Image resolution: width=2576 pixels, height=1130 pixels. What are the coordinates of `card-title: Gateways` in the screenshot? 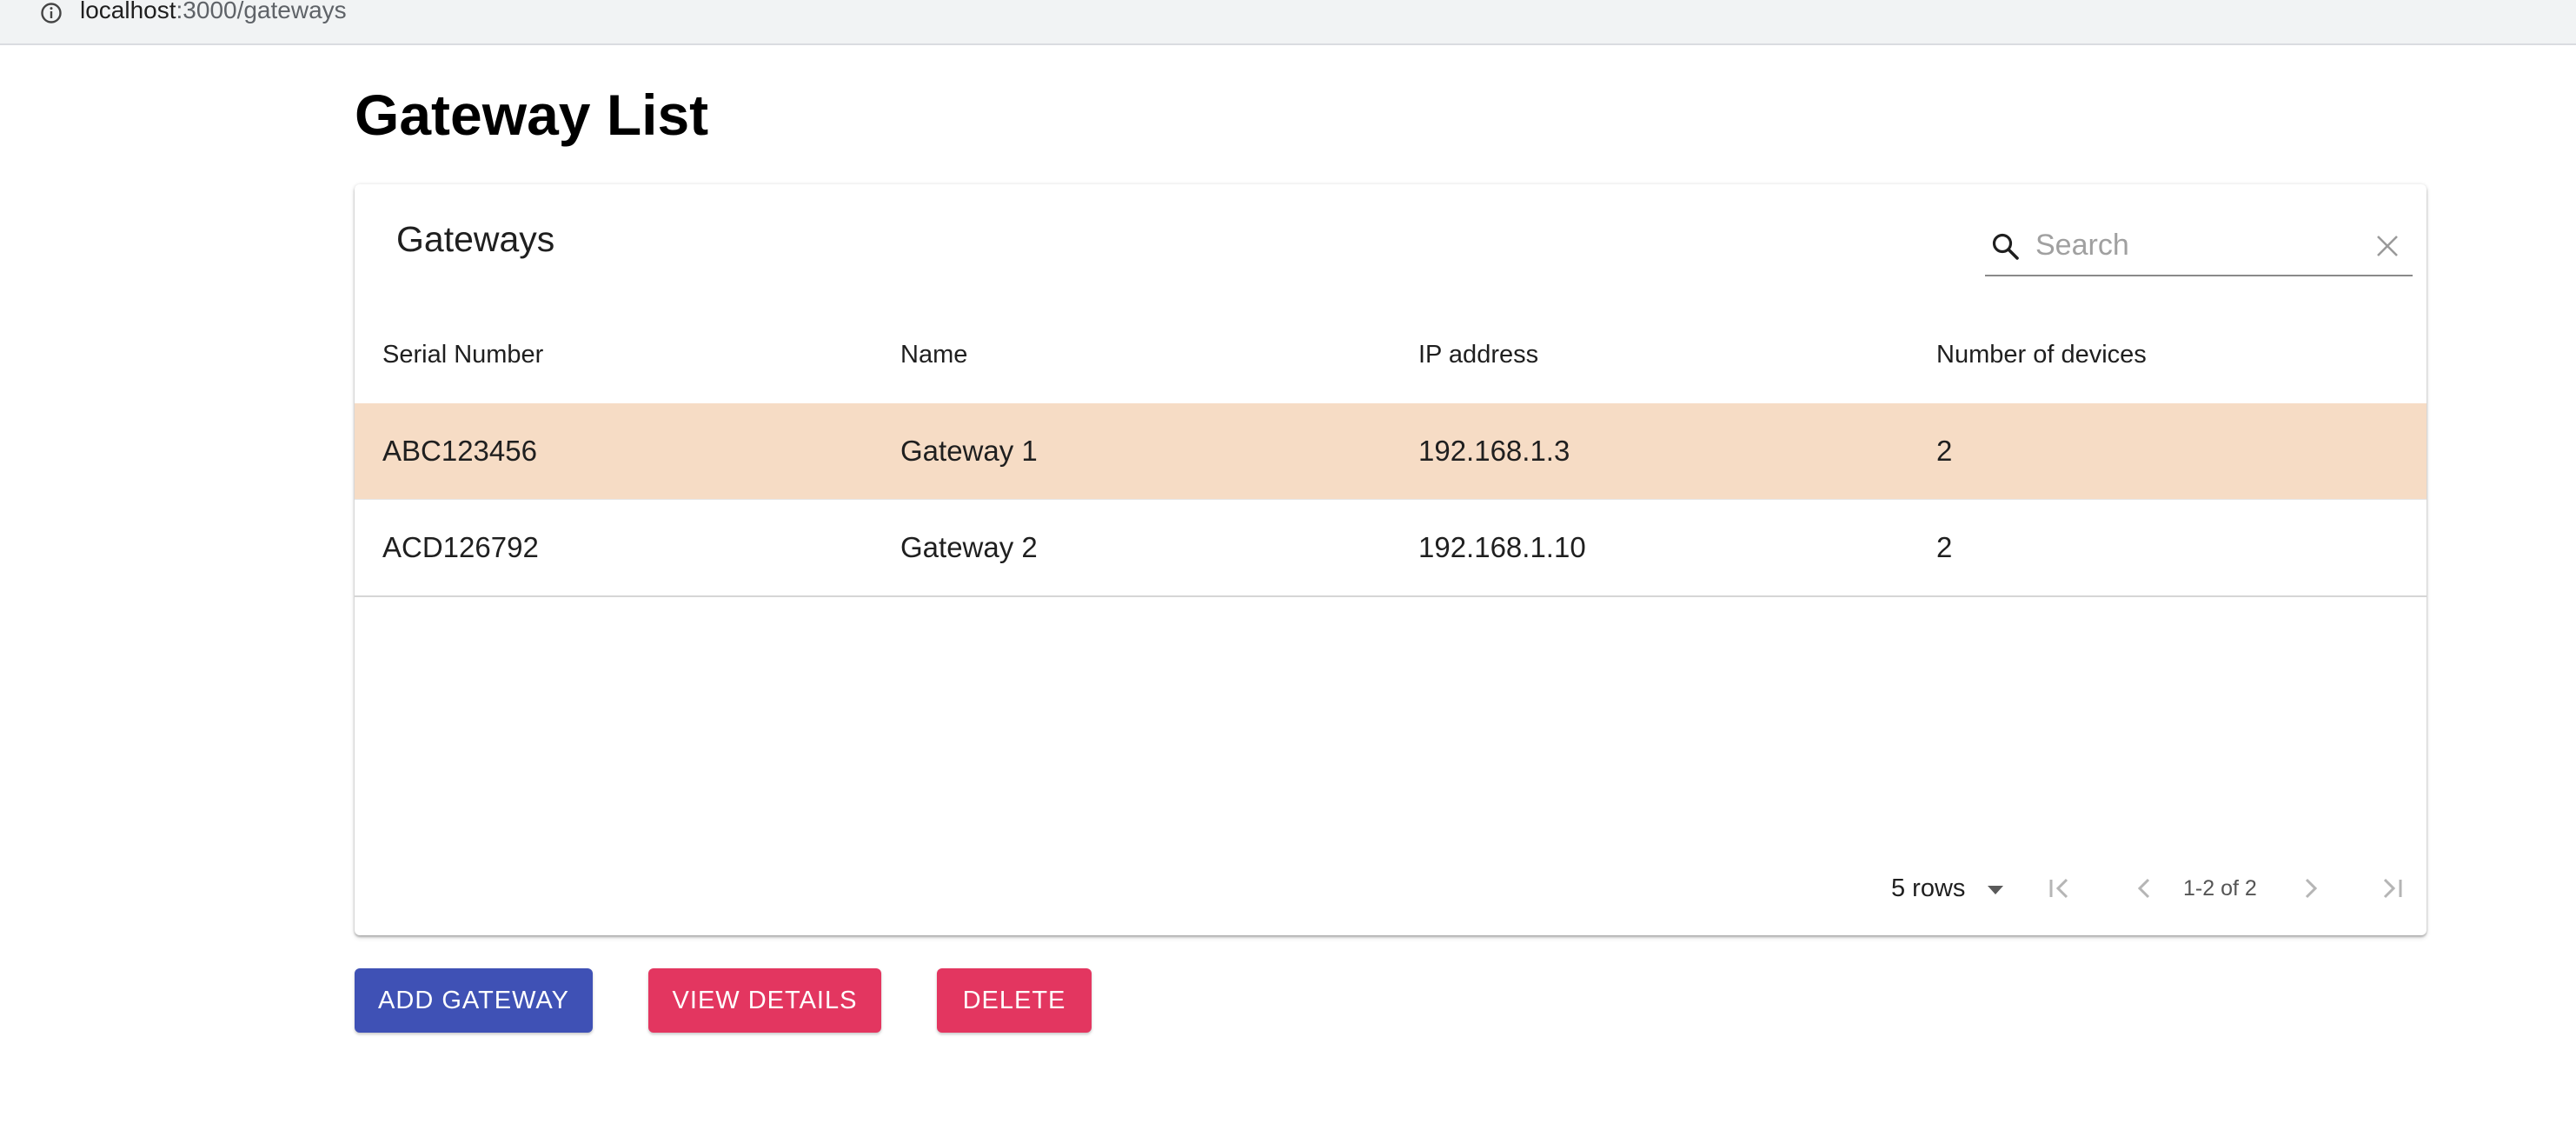 It's located at (475, 239).